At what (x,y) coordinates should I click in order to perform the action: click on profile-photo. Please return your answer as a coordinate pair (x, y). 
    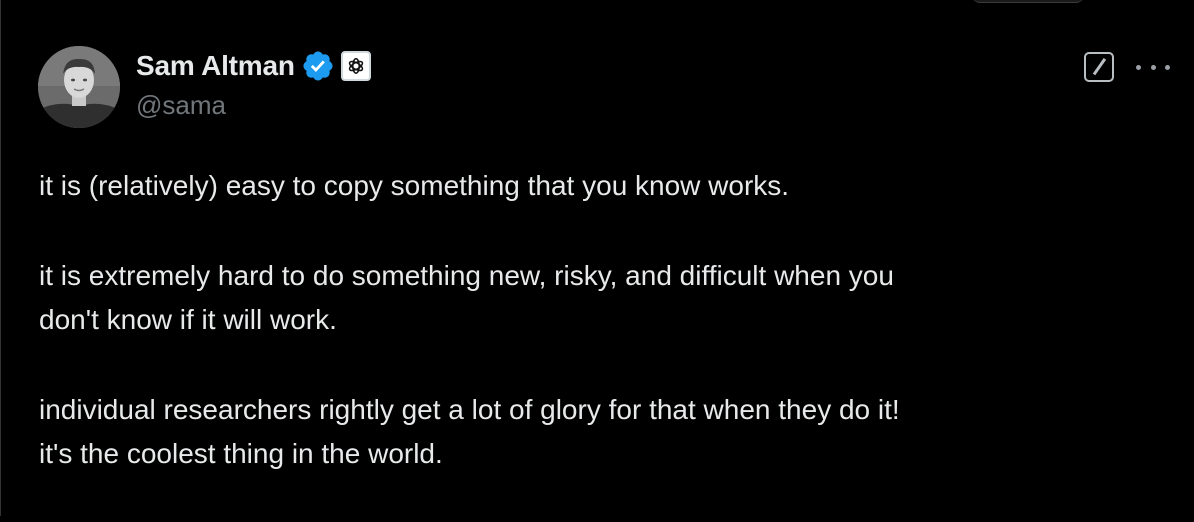
    Looking at the image, I should click on (79, 87).